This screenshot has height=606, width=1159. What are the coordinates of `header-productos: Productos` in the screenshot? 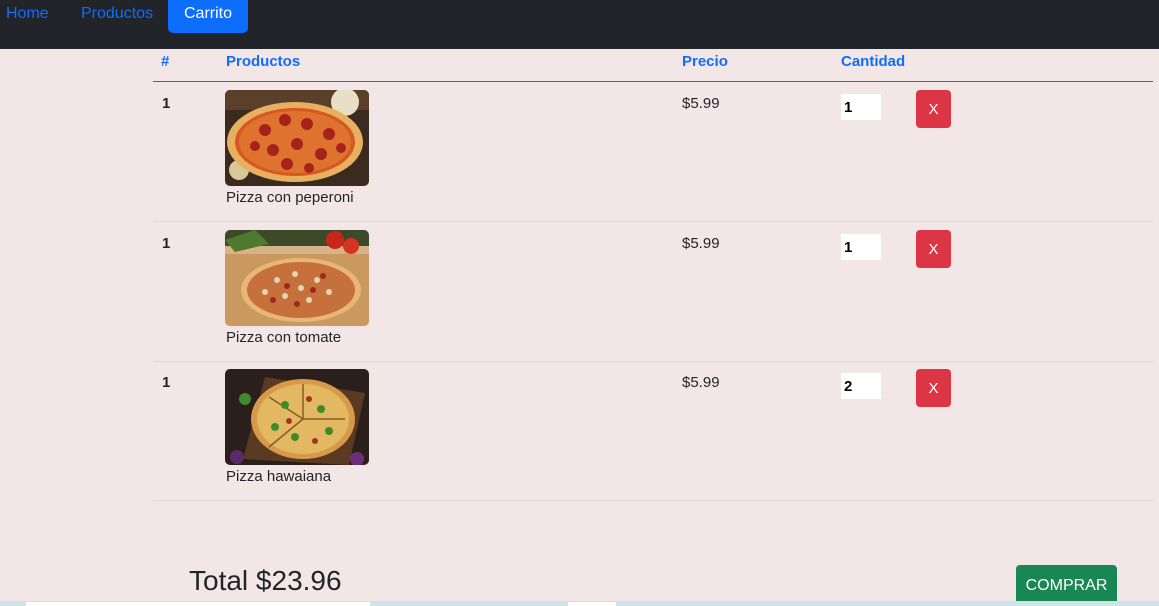 It's located at (263, 61).